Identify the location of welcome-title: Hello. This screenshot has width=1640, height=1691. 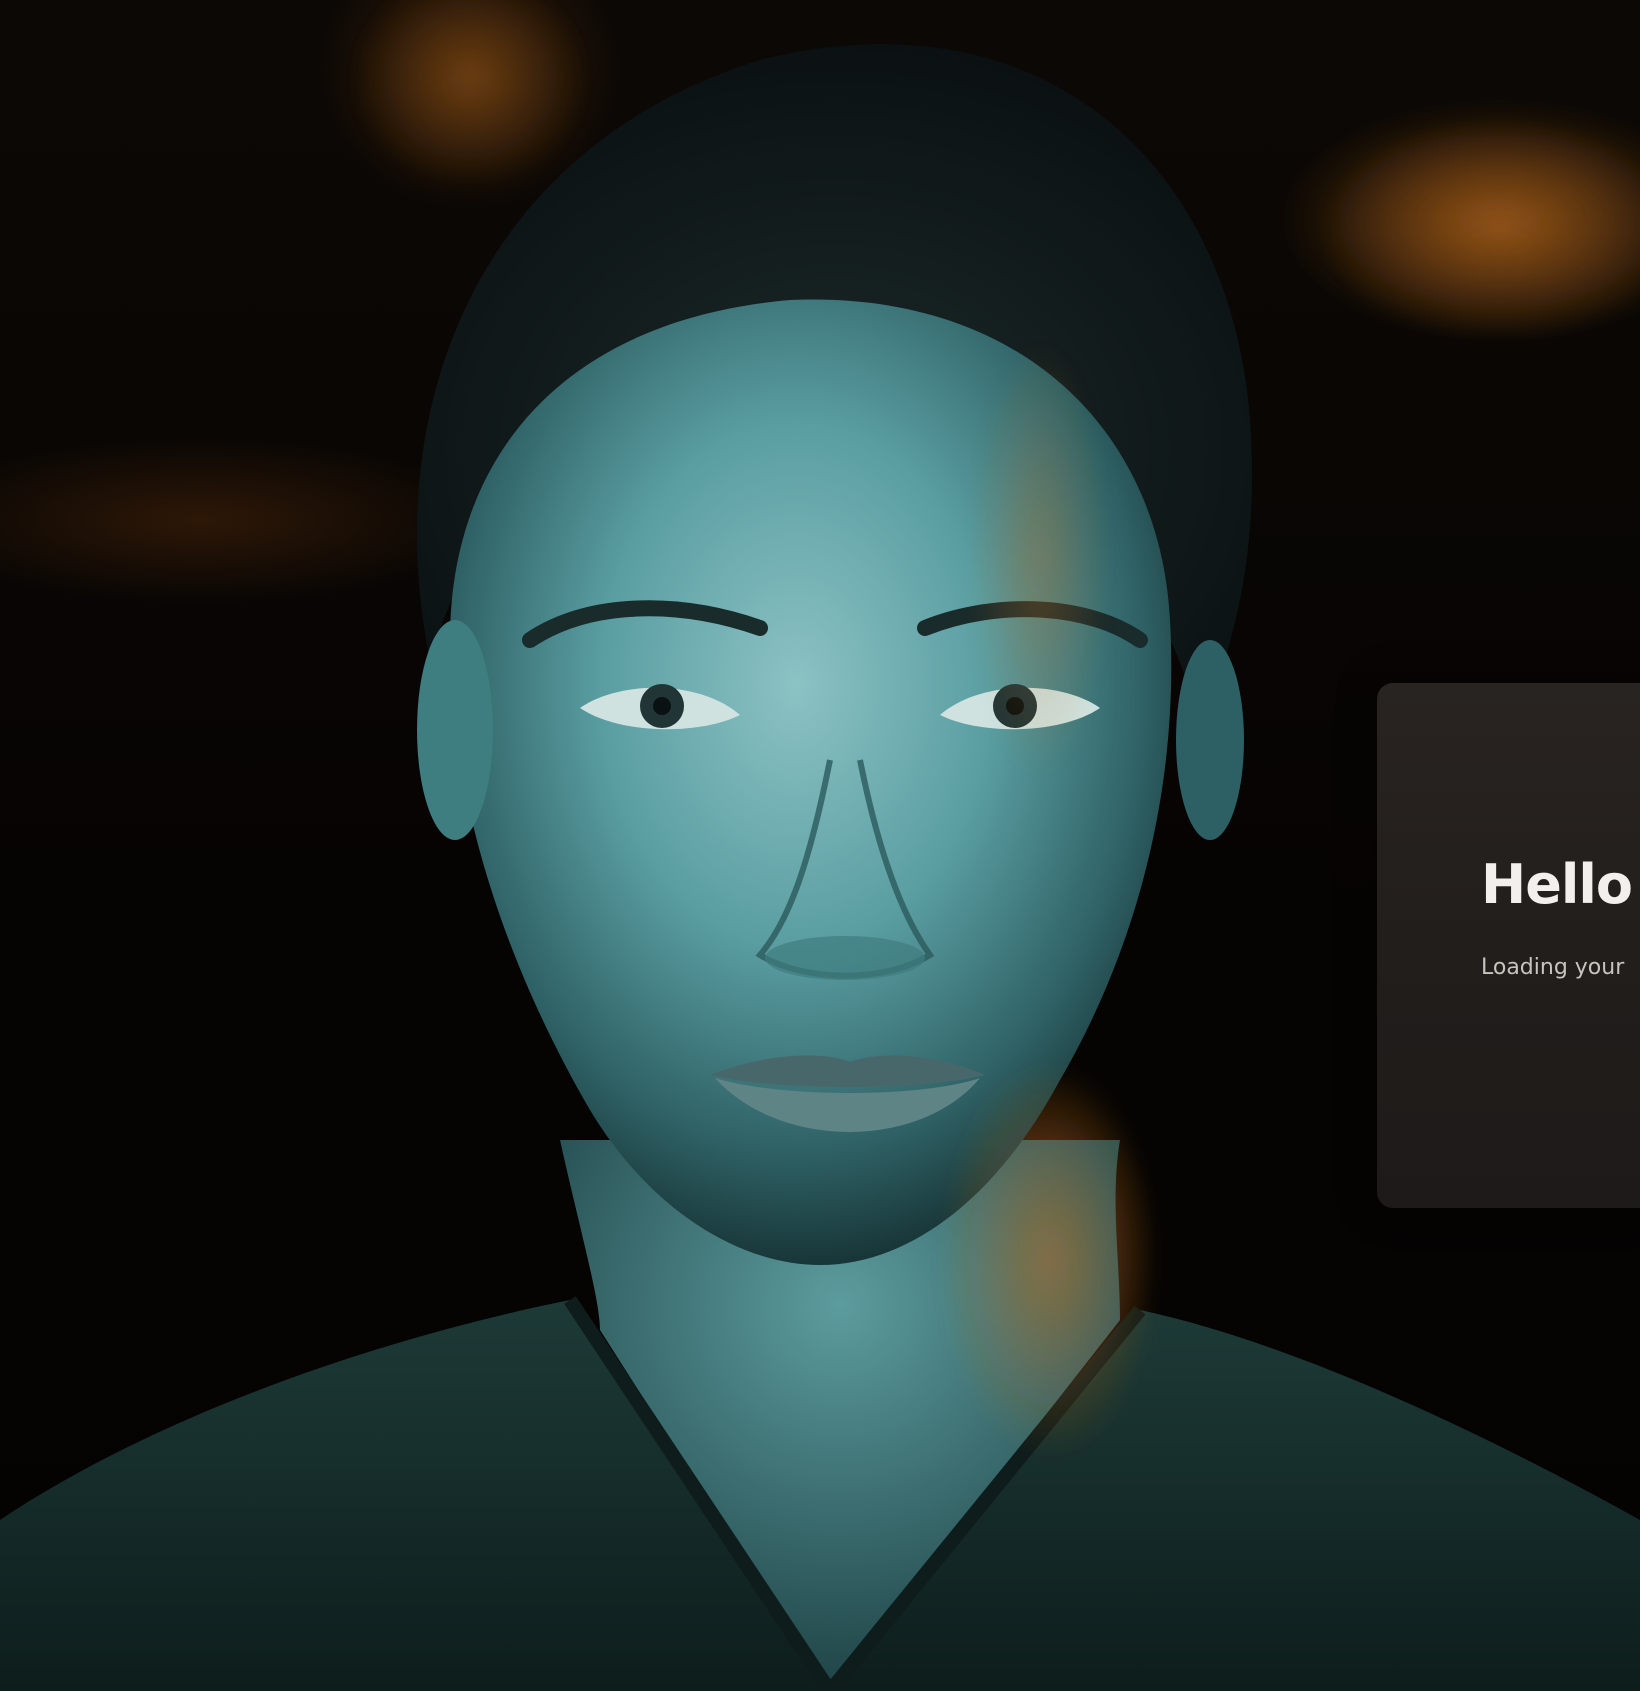
(1557, 884).